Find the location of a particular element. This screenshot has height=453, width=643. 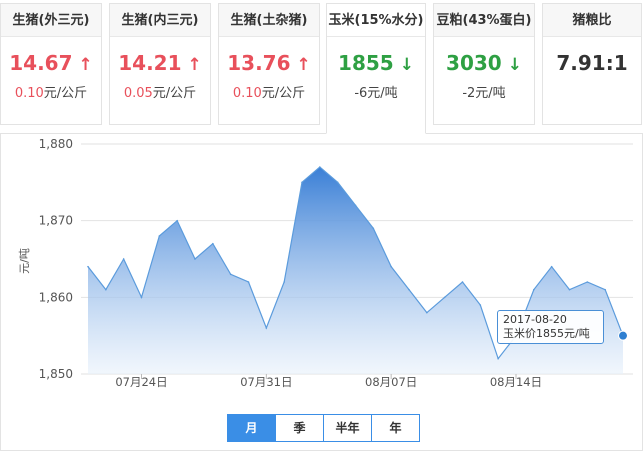

card-change: 0.05元/公斤 is located at coordinates (160, 91).